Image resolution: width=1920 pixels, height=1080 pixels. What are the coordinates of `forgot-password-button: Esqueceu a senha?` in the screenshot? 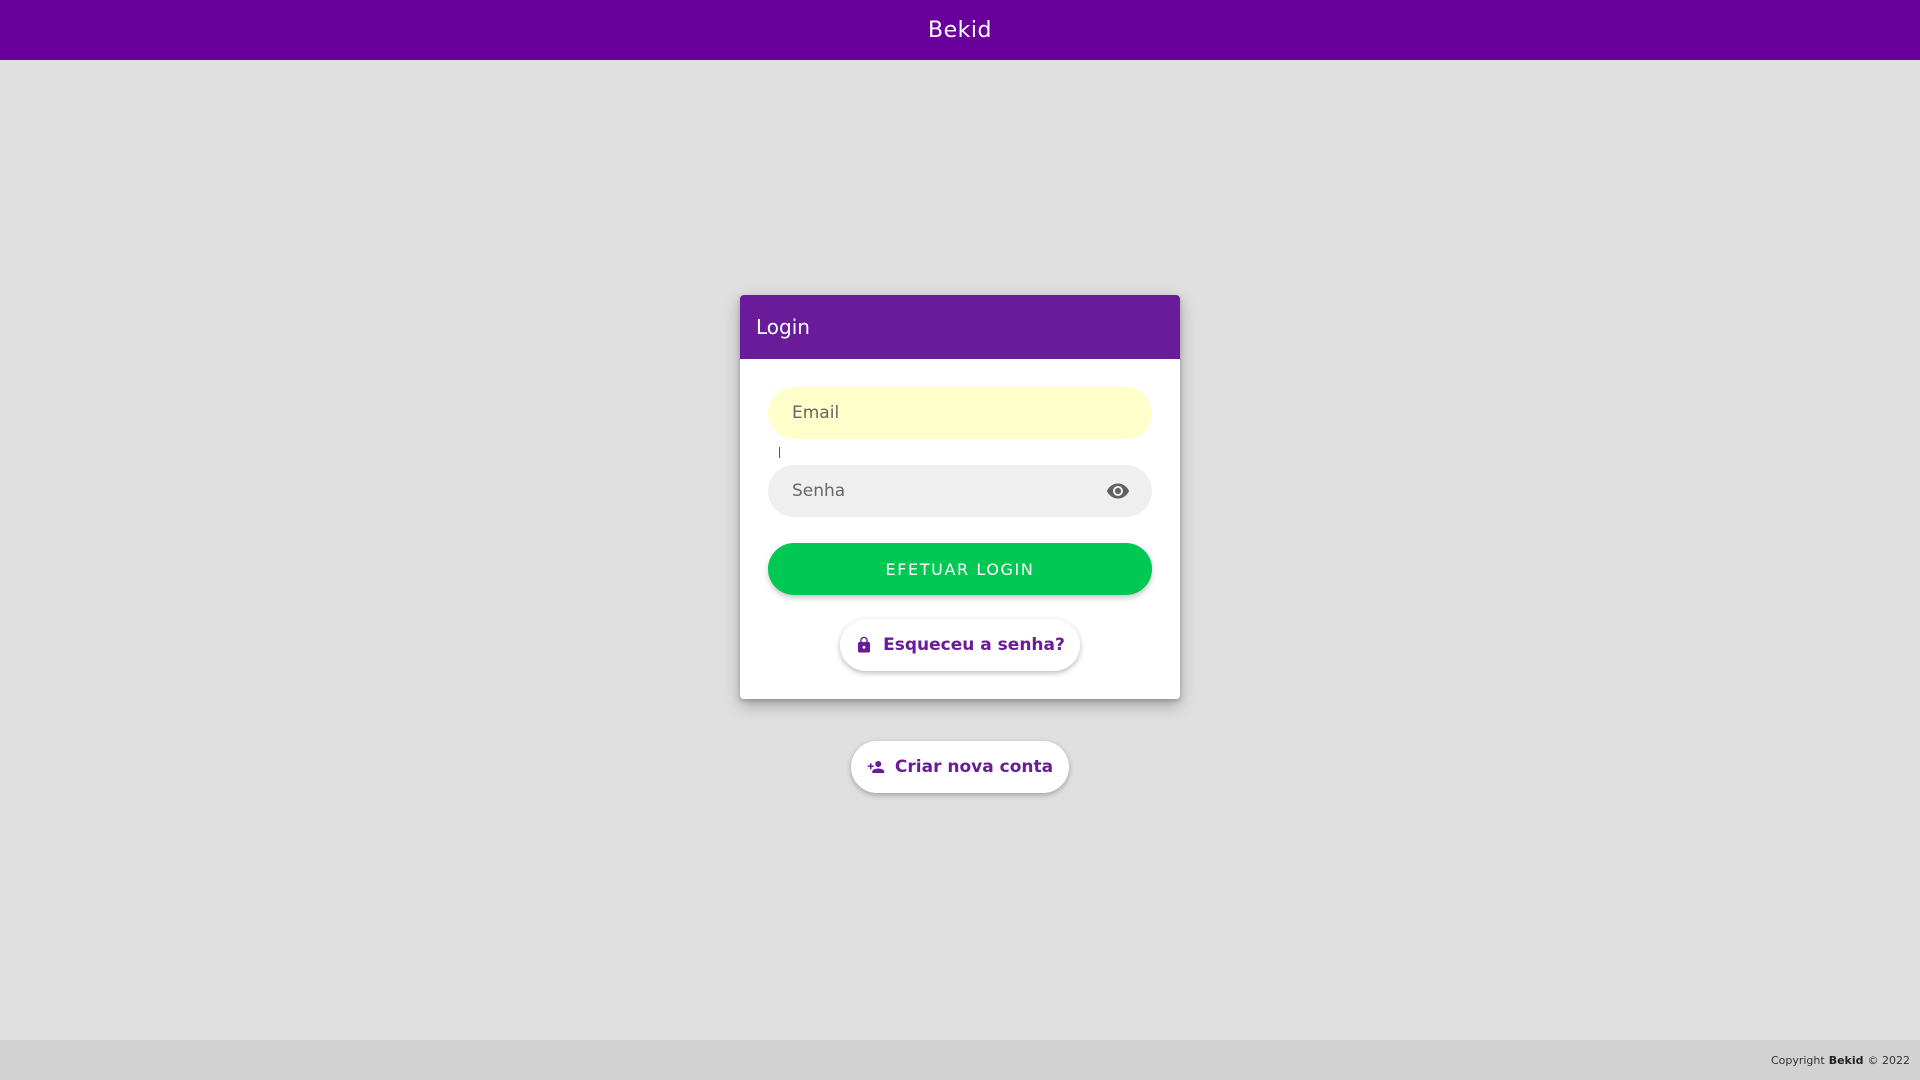 It's located at (960, 645).